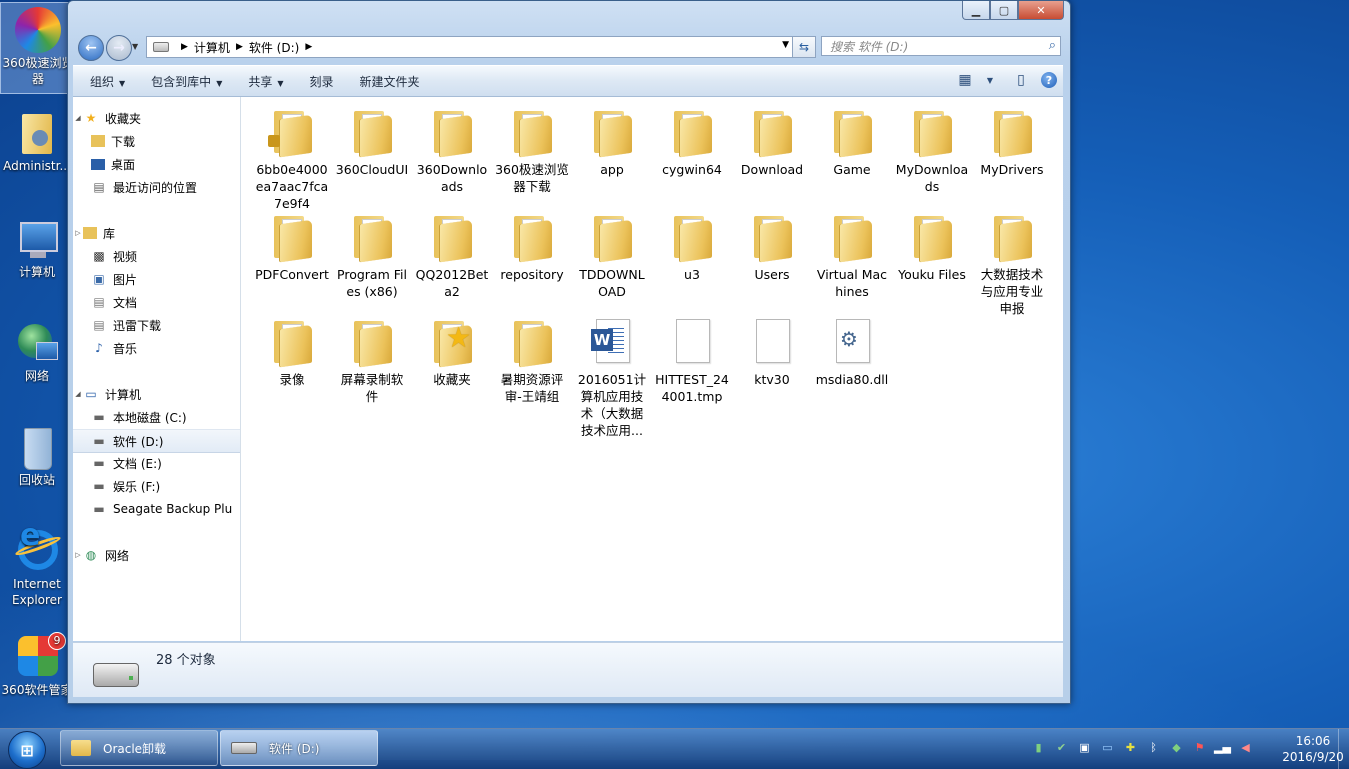  What do you see at coordinates (156, 325) in the screenshot?
I see `tree-item-thunder-downloads: ▤ 迅雷下载` at bounding box center [156, 325].